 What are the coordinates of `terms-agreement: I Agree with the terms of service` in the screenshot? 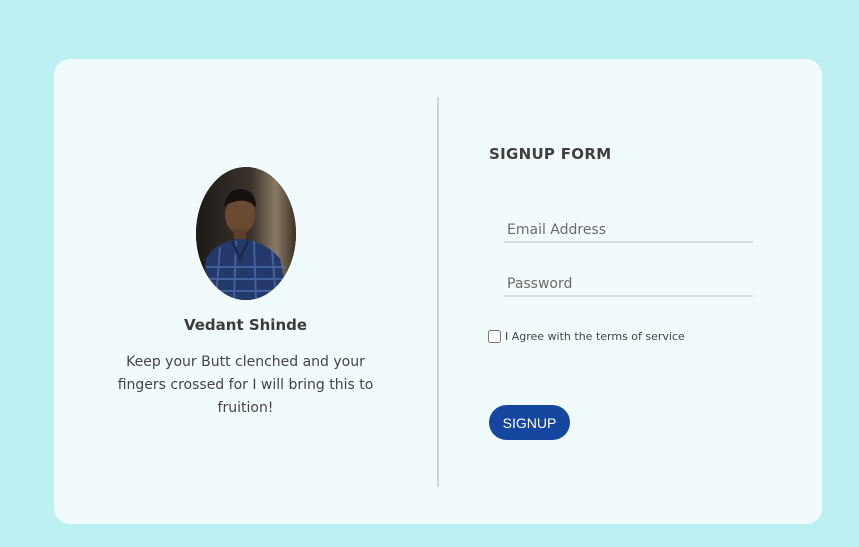 It's located at (586, 336).